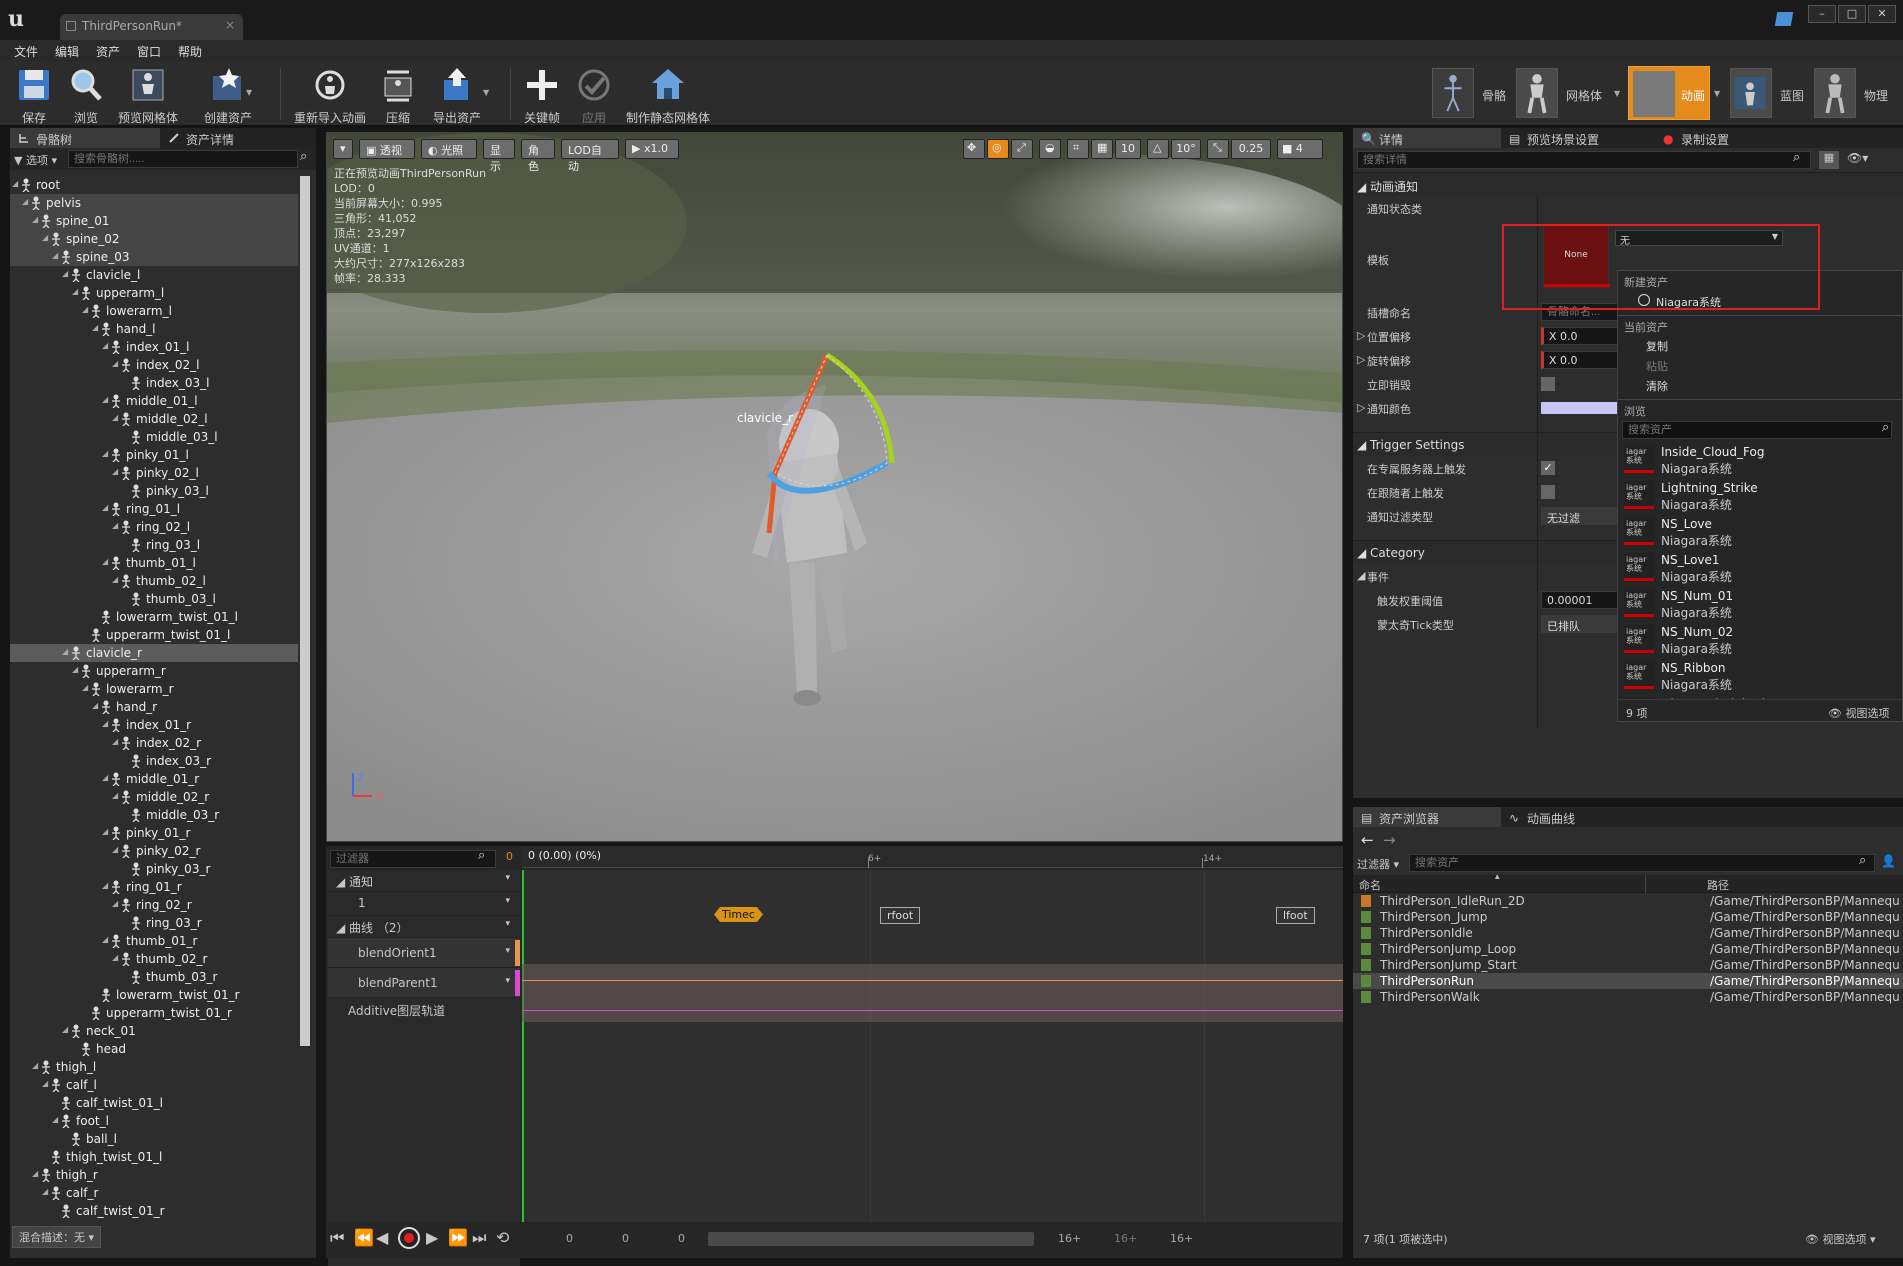 The height and width of the screenshot is (1266, 1903). Describe the element at coordinates (1885, 427) in the screenshot. I see `asset-search-icon: ⌕` at that location.